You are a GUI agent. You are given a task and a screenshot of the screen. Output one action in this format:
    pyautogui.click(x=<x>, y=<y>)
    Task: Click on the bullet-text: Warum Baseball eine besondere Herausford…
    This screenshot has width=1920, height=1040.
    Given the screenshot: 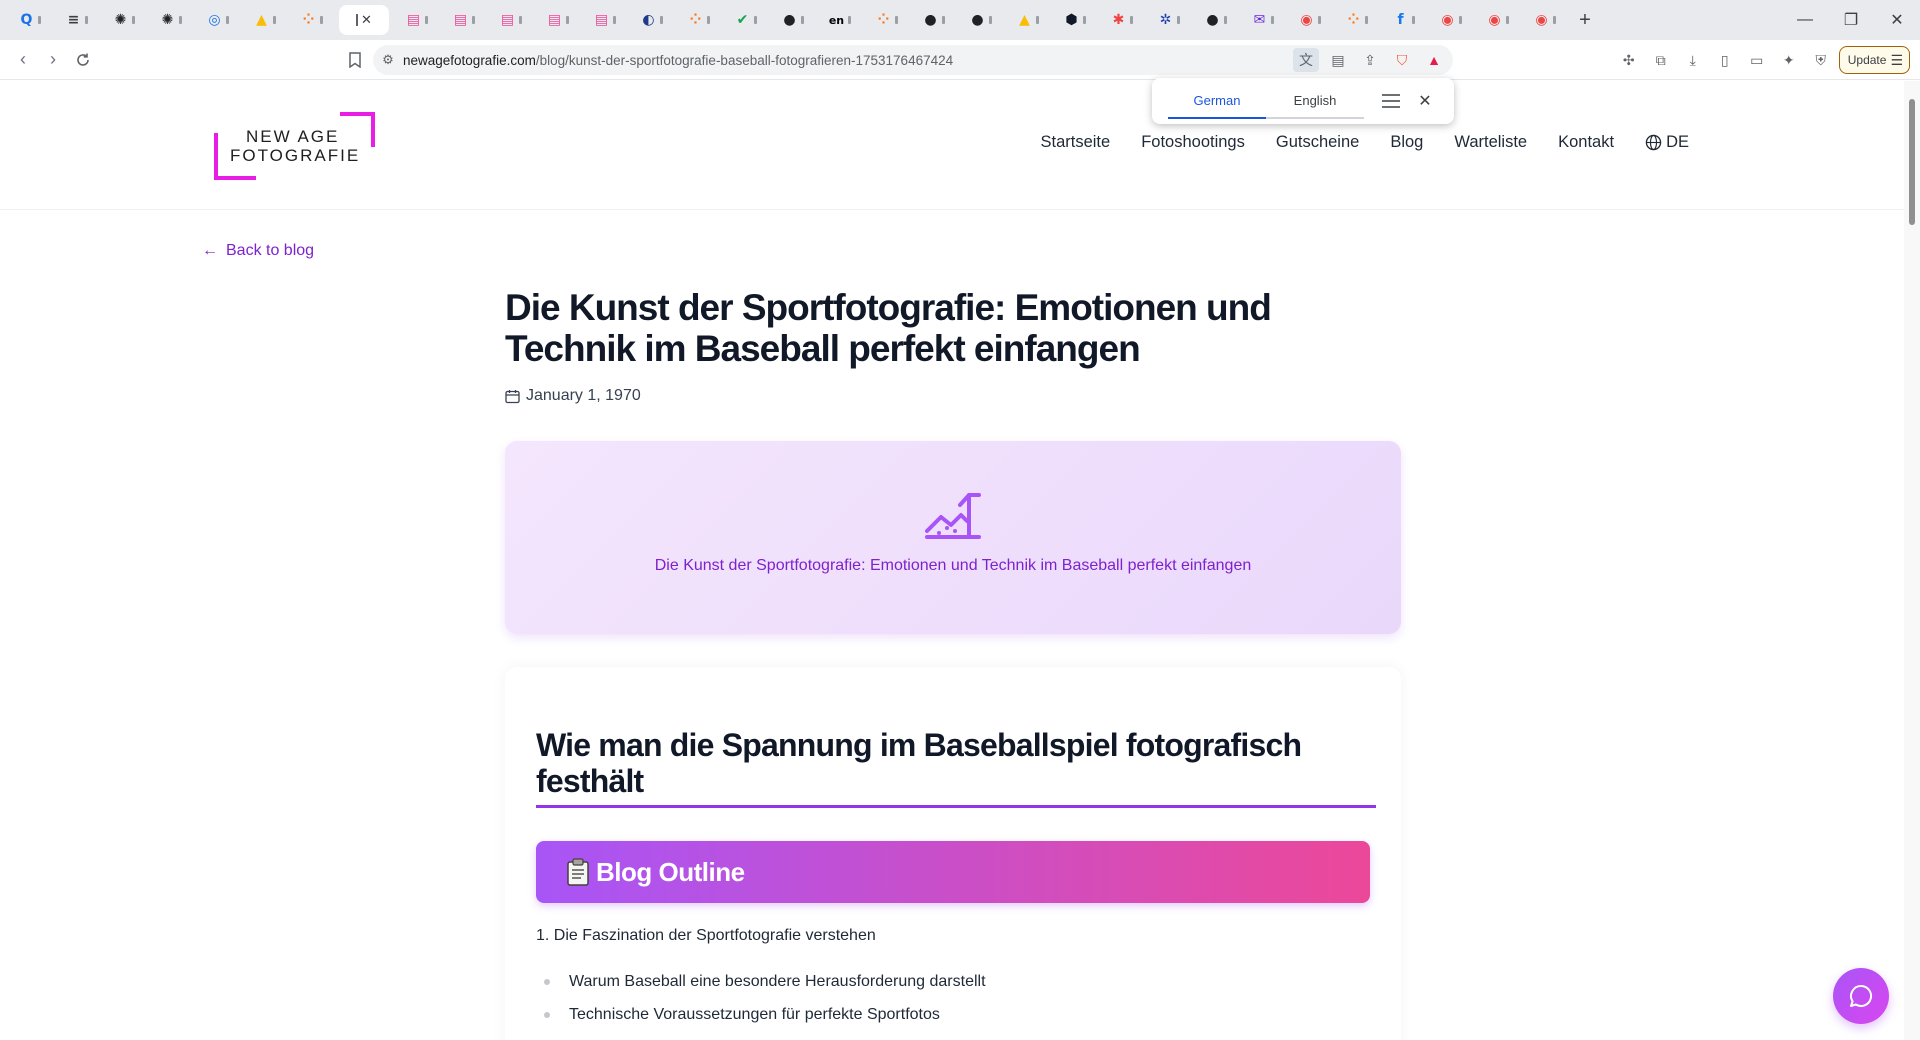 What is the action you would take?
    pyautogui.click(x=777, y=981)
    